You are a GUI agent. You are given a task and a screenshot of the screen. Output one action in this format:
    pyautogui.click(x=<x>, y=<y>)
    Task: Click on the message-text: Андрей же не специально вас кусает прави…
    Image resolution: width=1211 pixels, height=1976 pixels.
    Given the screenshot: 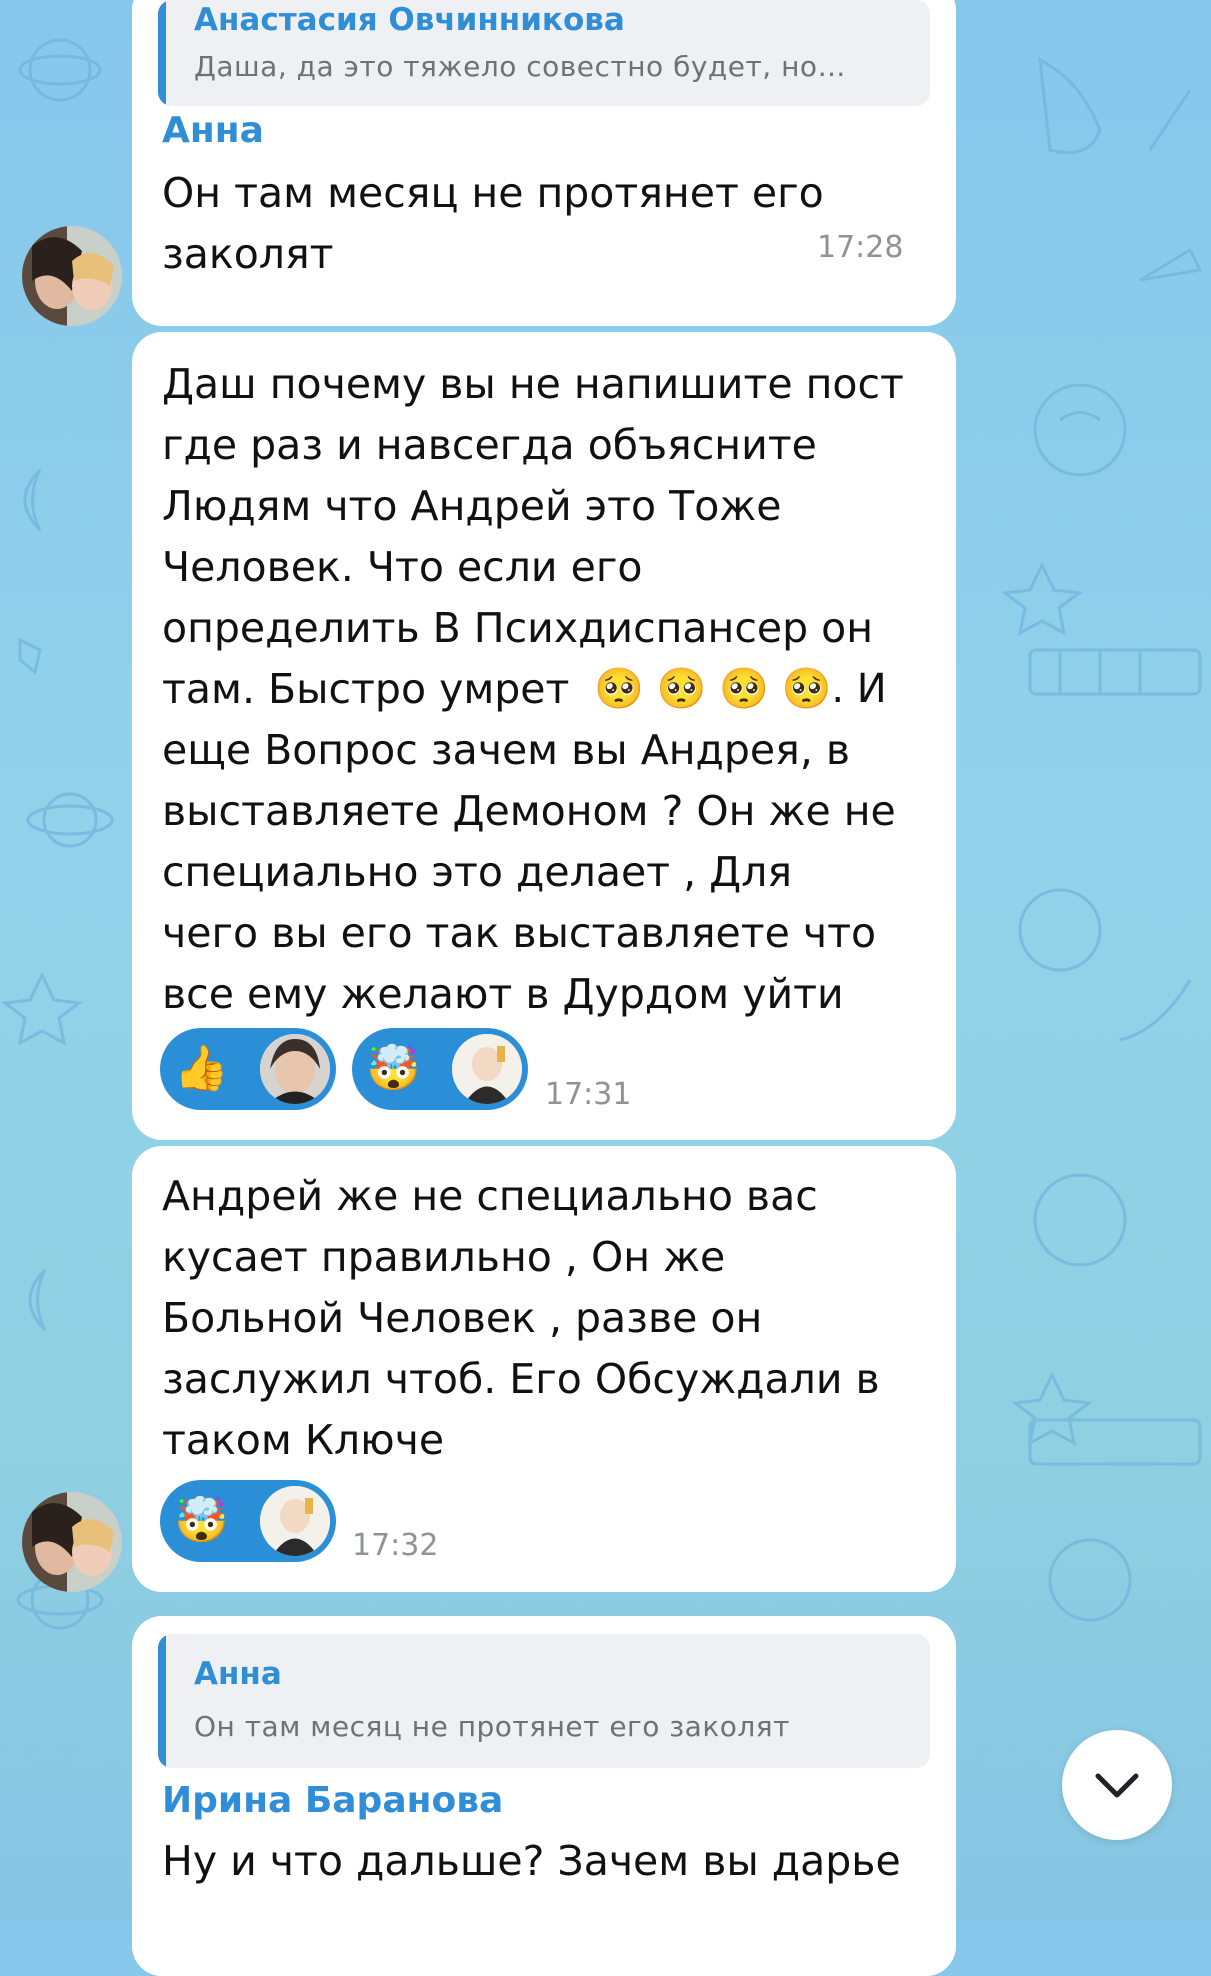 What is the action you would take?
    pyautogui.click(x=521, y=1318)
    